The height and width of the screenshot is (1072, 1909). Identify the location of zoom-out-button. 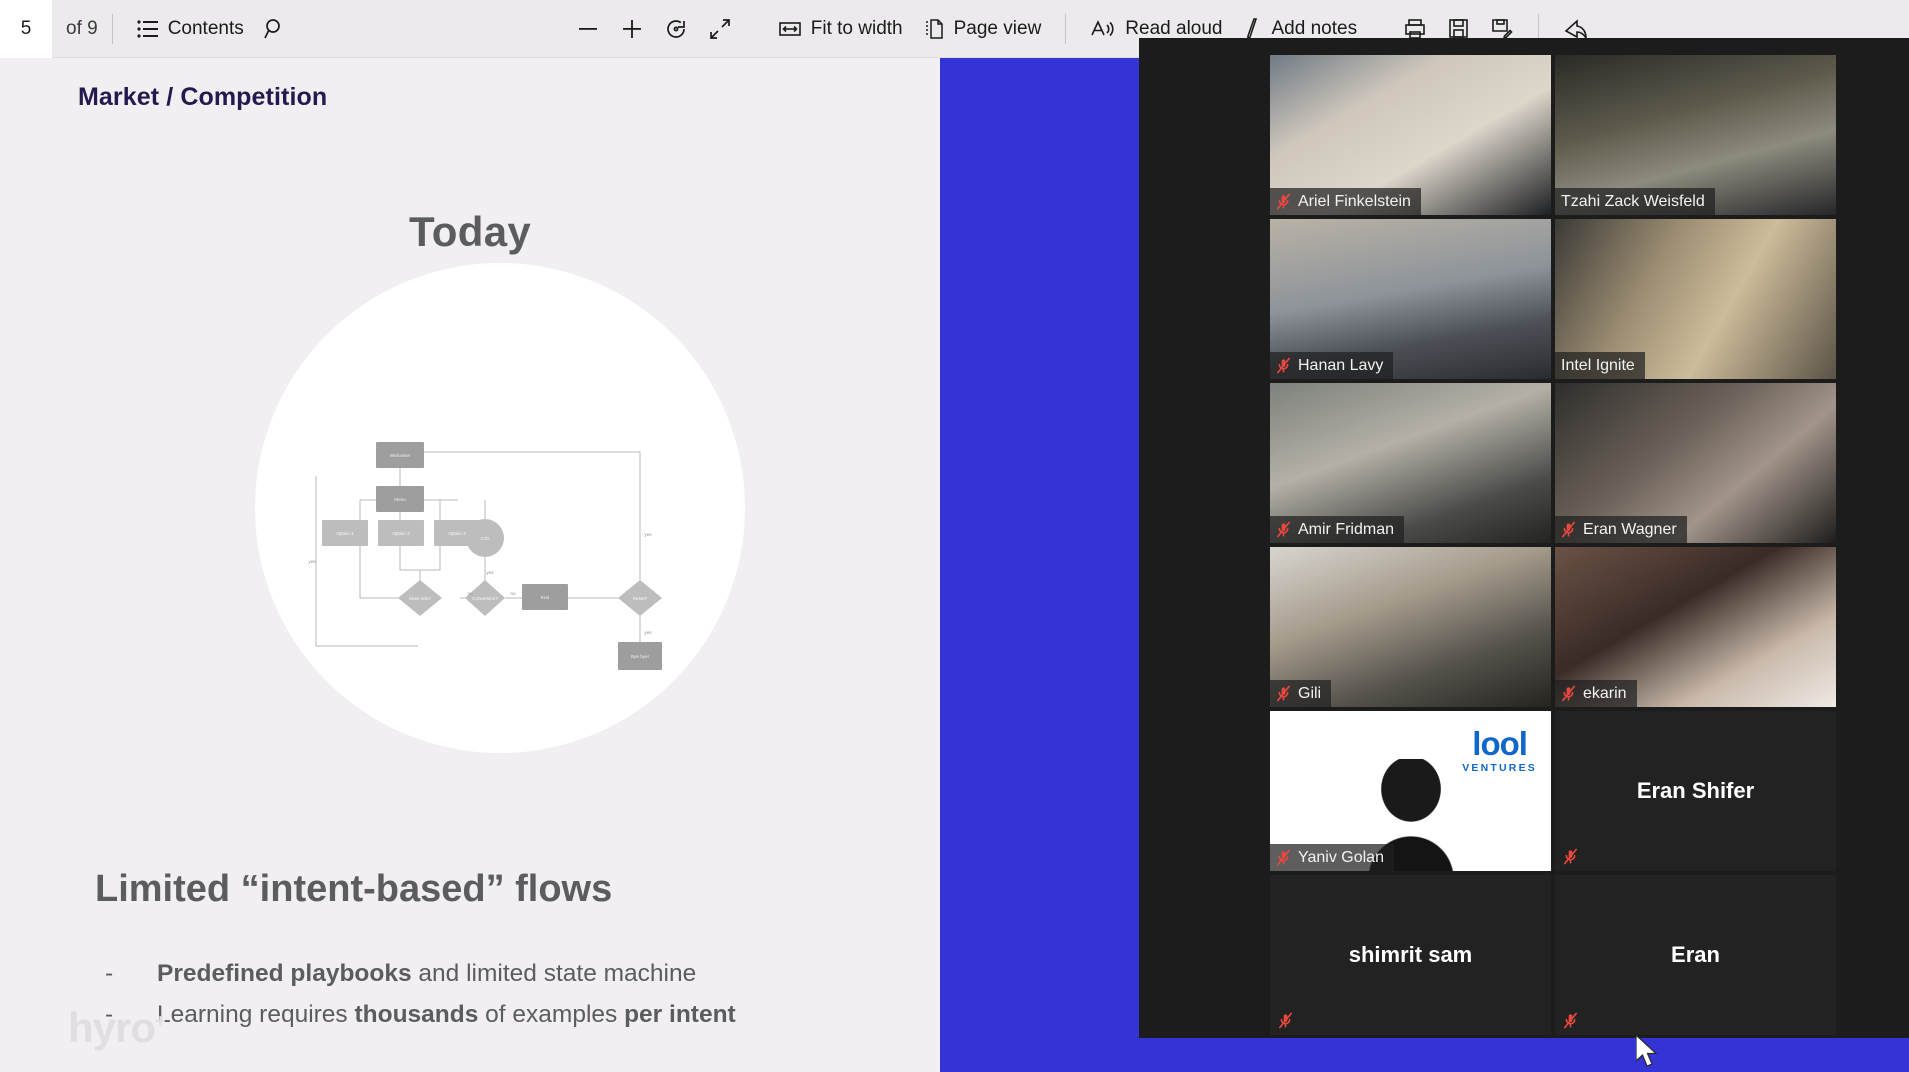
(588, 29).